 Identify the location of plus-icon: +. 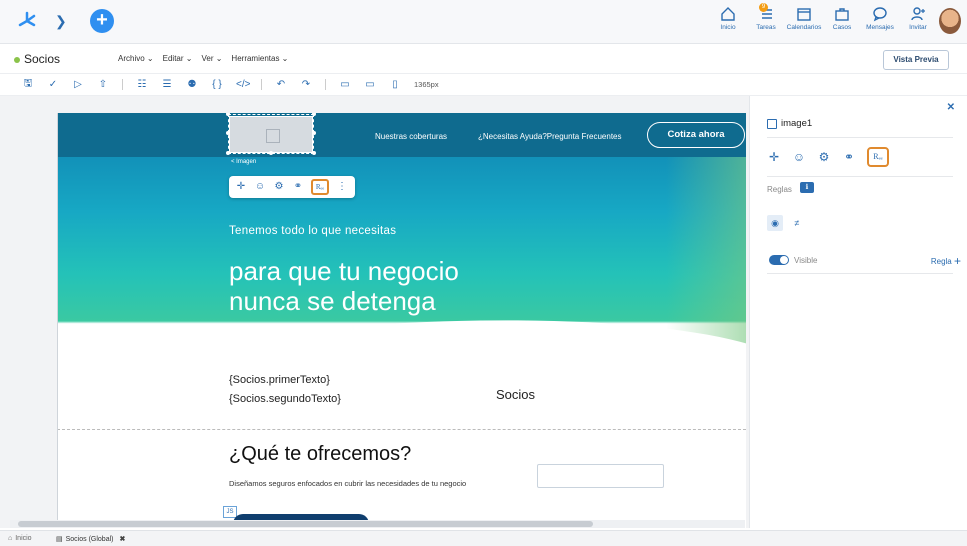
(957, 261).